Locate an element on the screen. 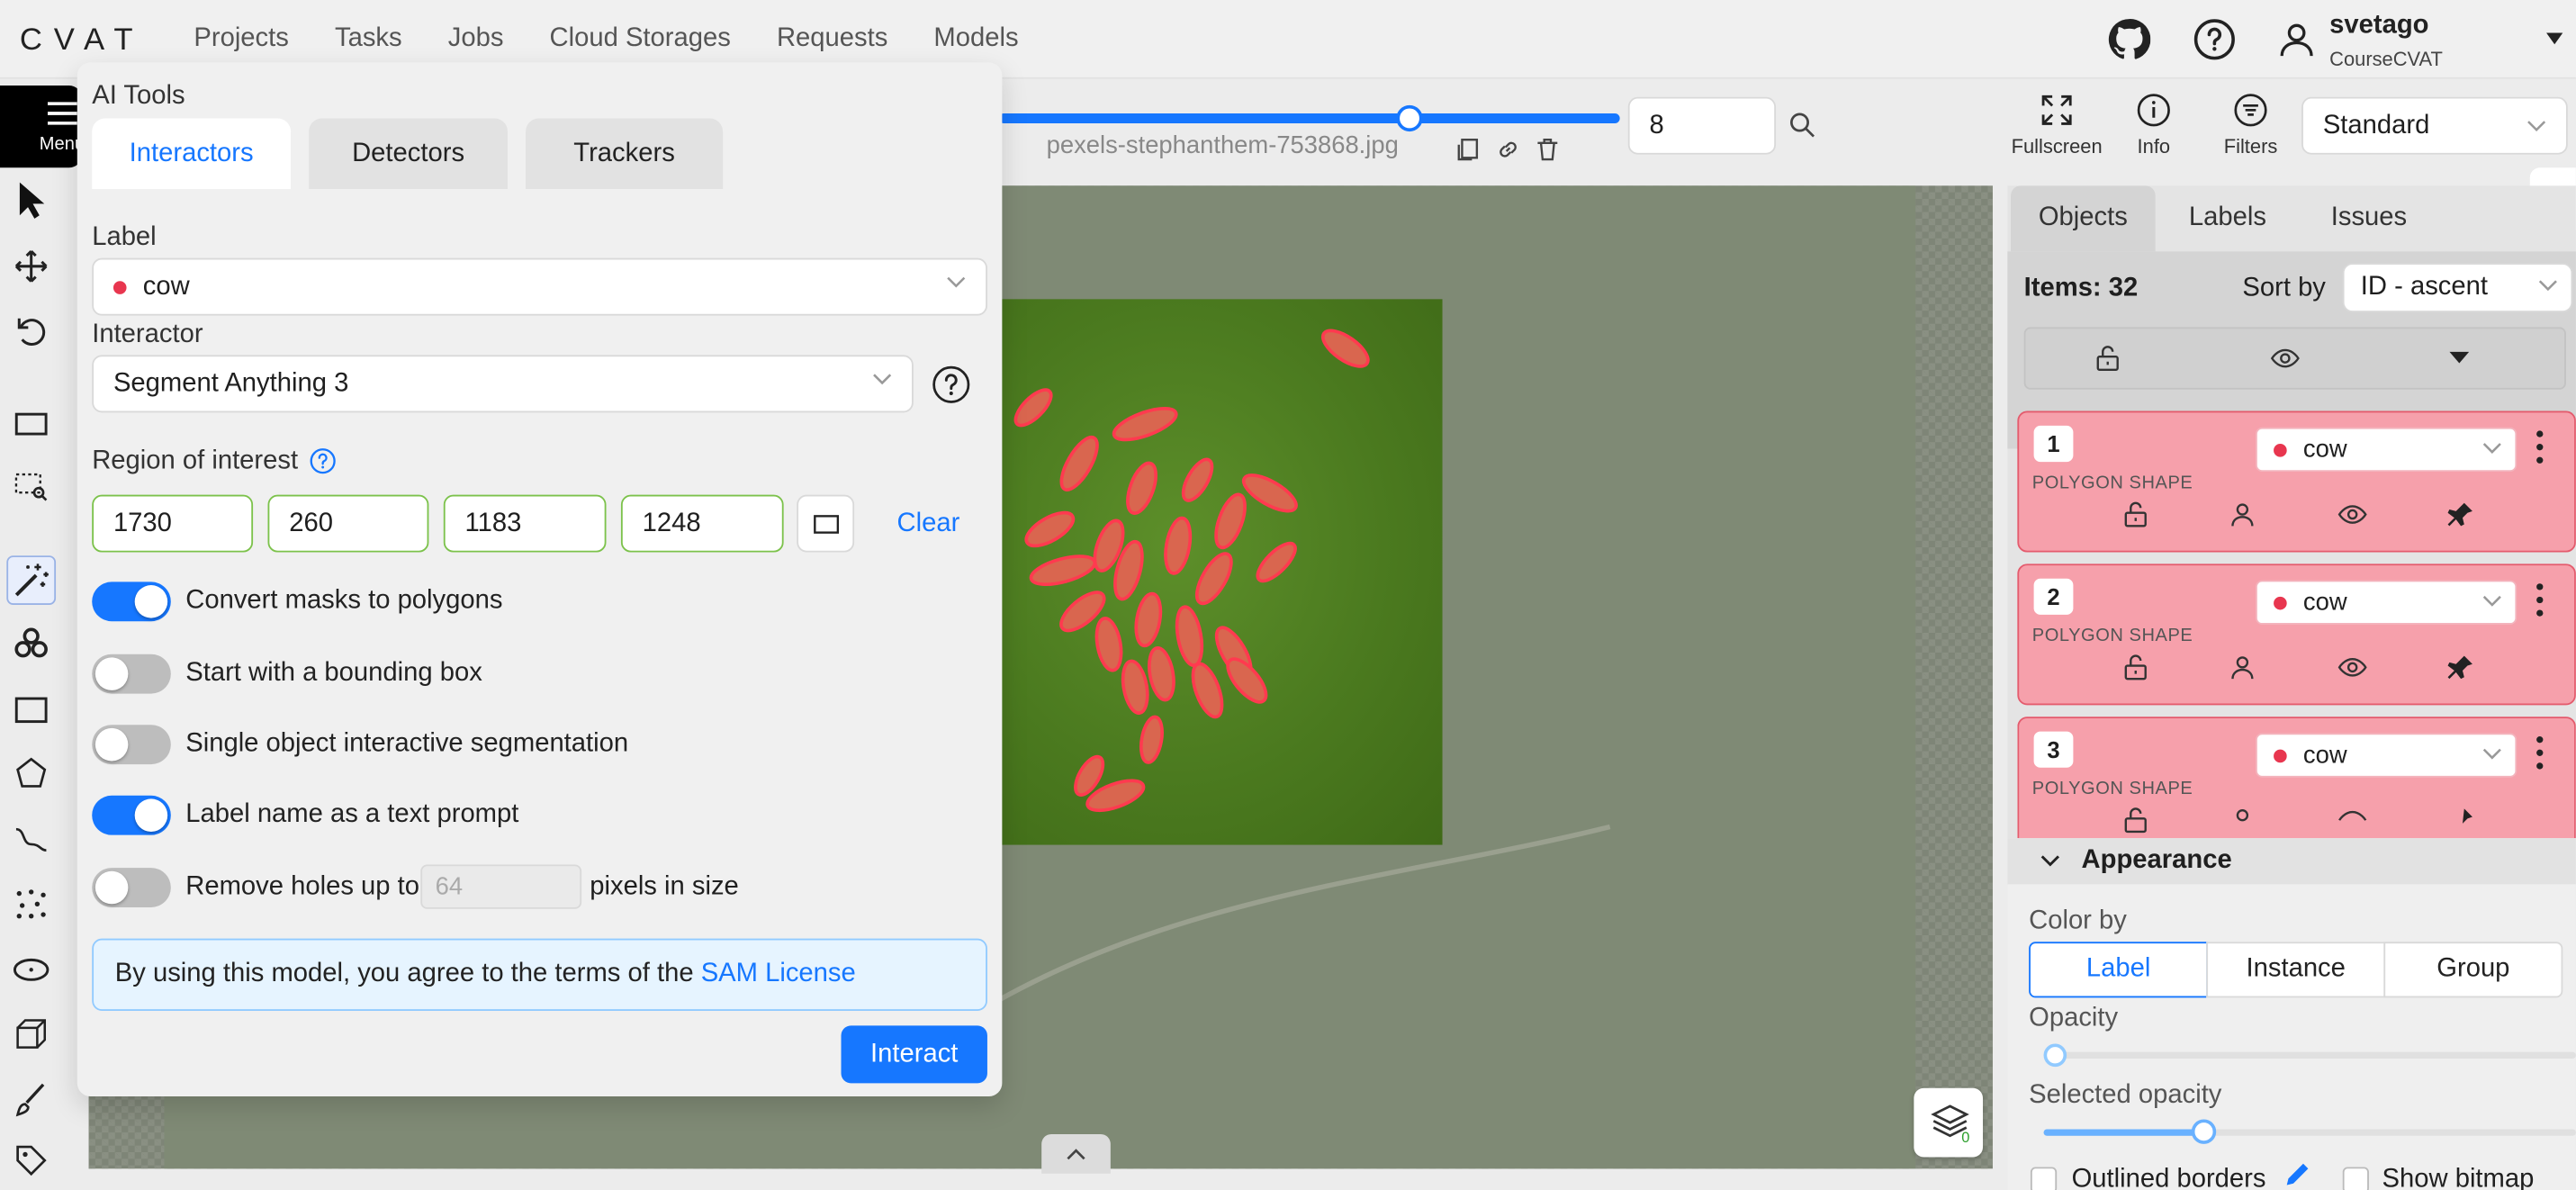 This screenshot has width=2576, height=1190. polyline-tool is located at coordinates (31, 838).